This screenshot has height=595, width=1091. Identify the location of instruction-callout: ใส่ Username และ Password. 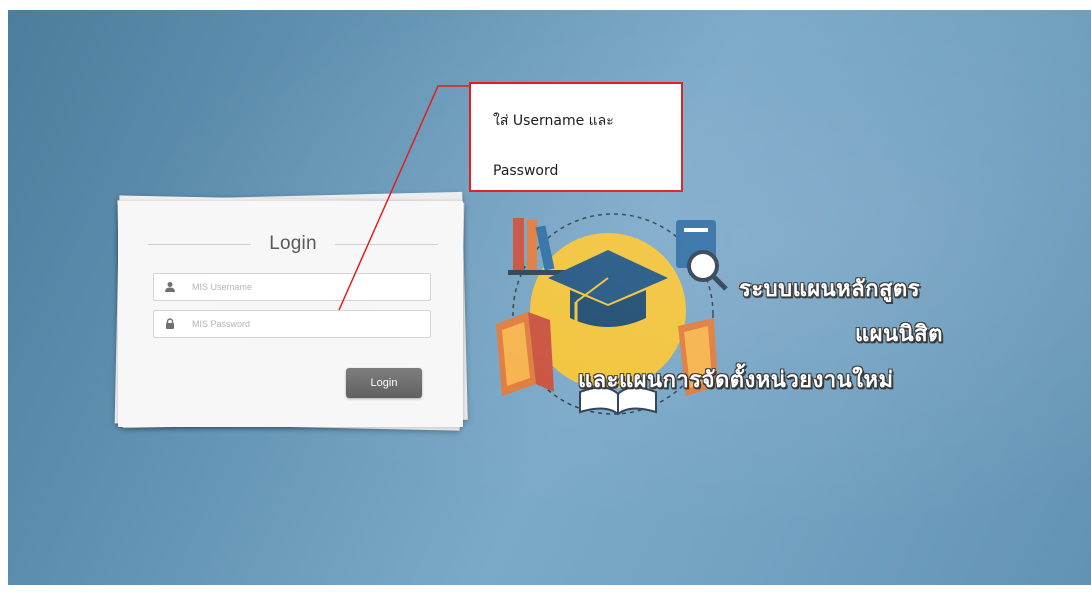
(576, 137).